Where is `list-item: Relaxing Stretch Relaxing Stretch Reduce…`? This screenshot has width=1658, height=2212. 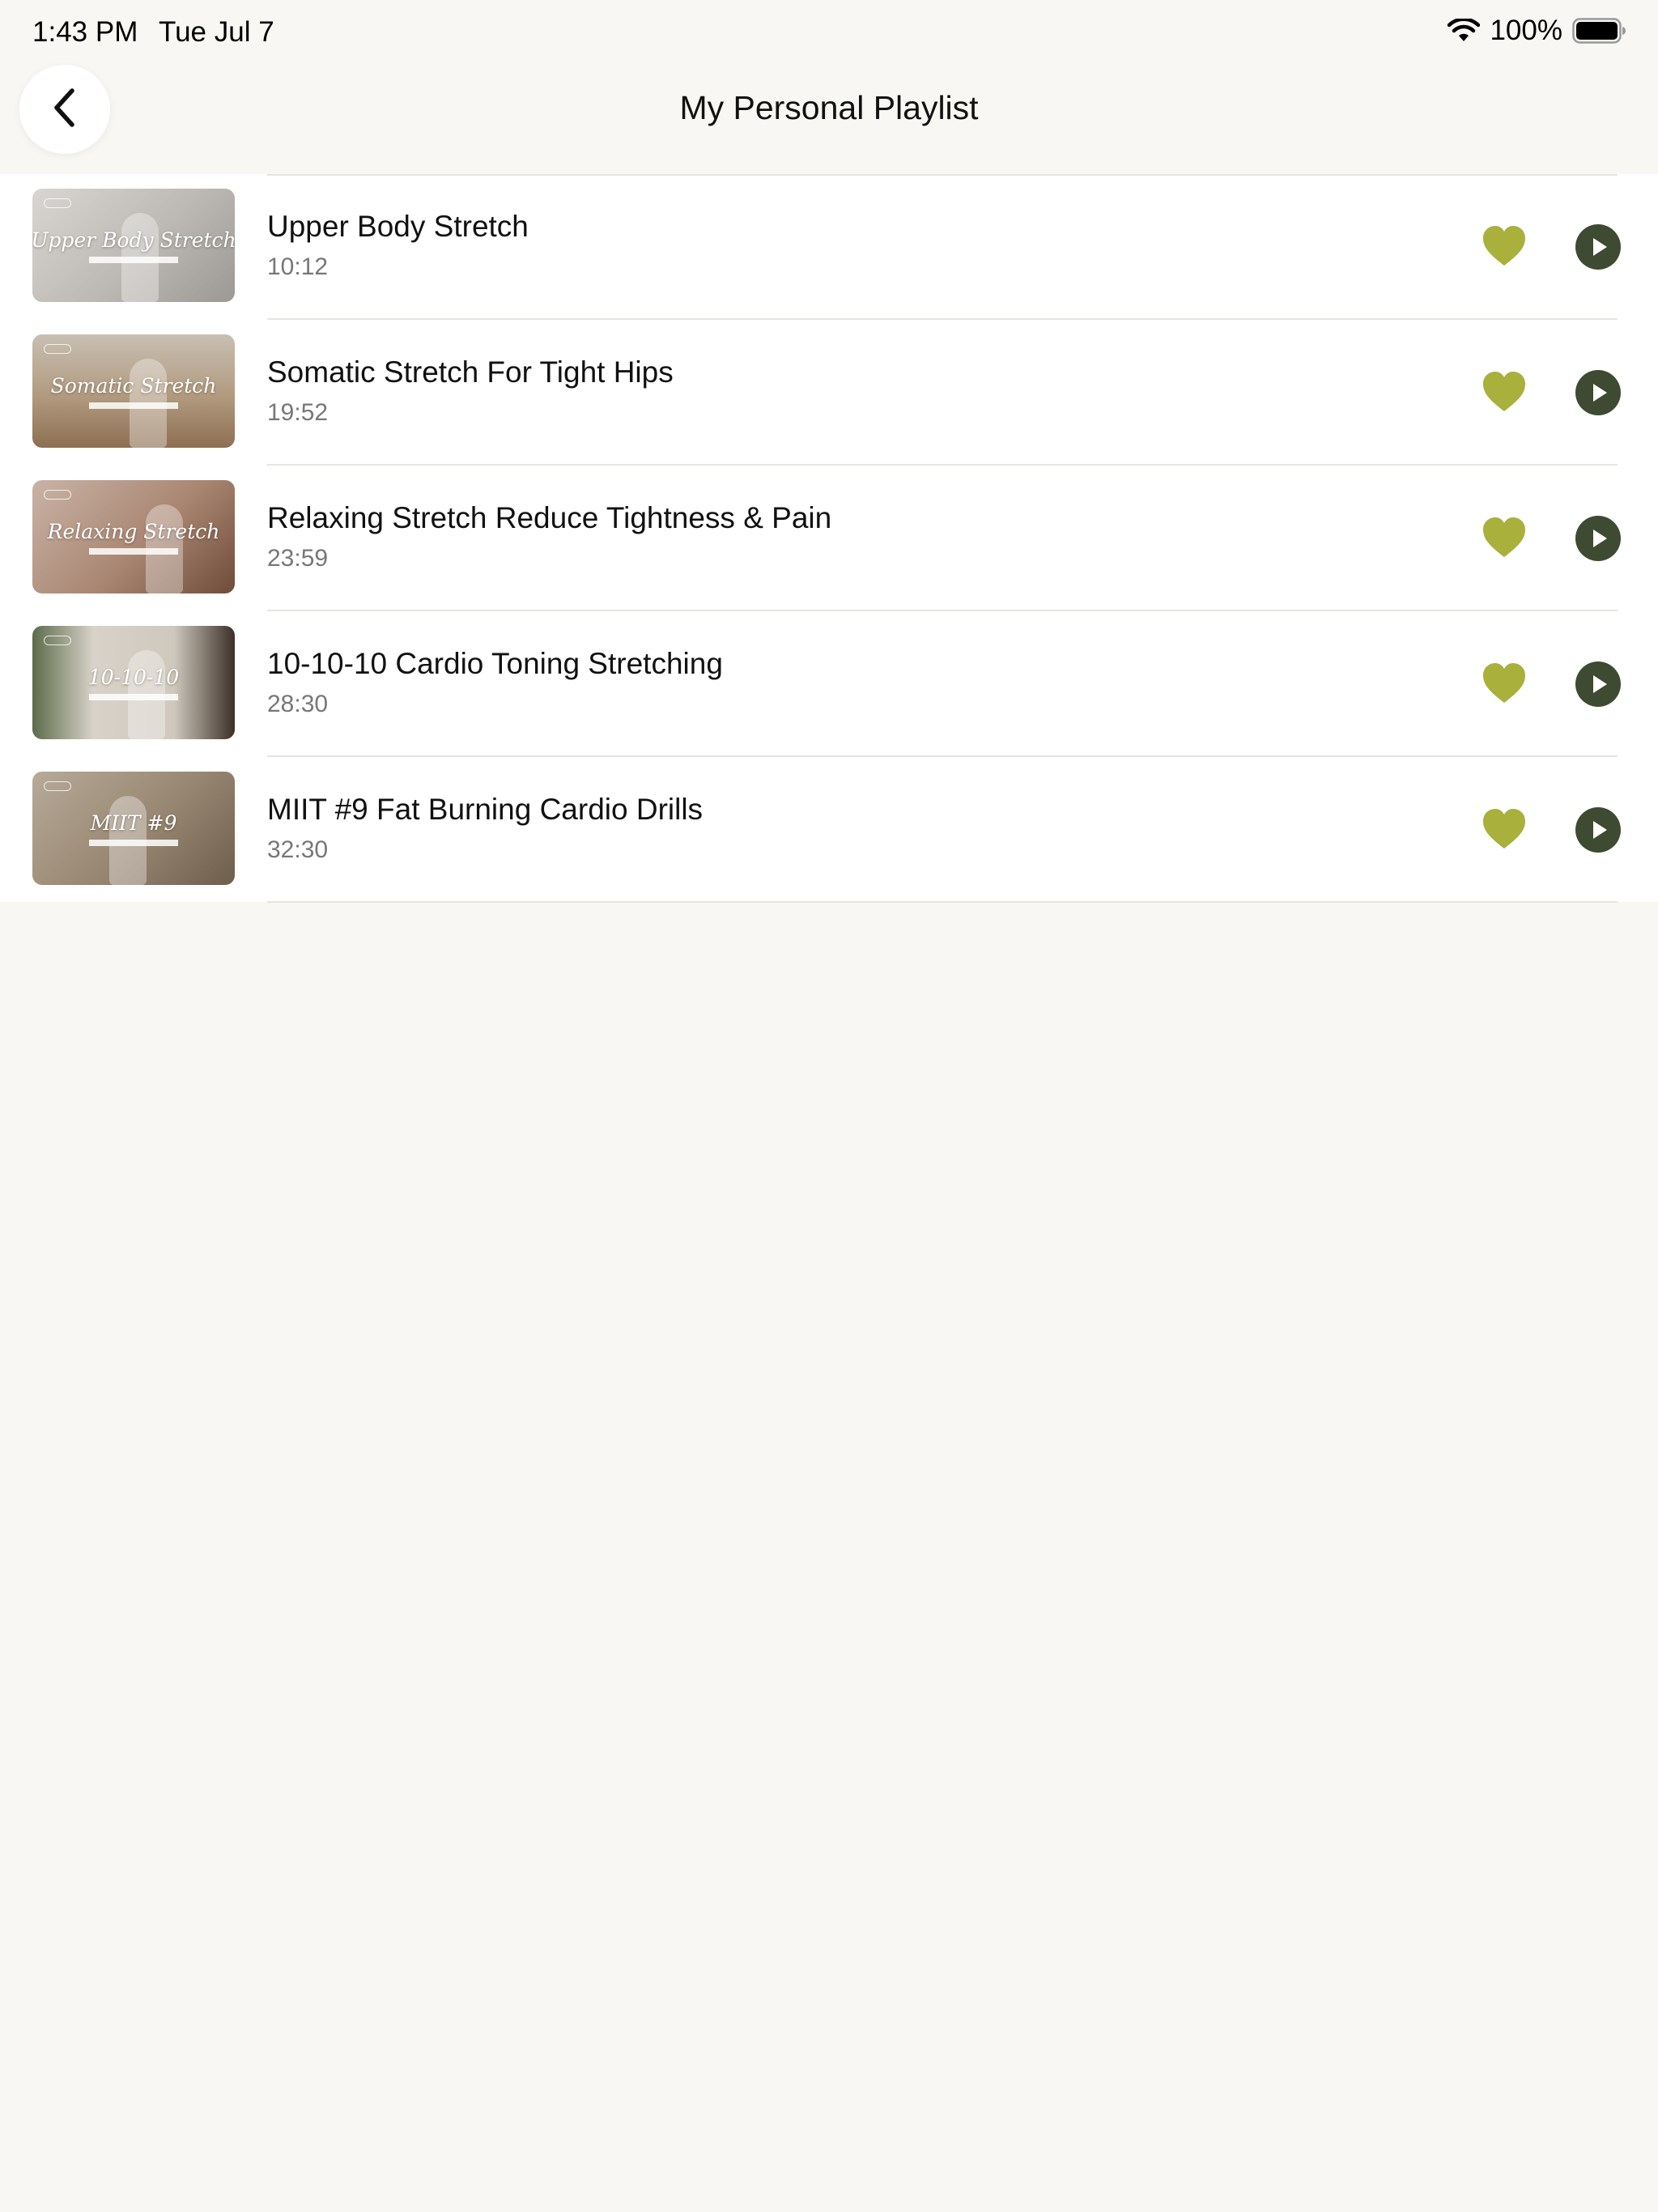 list-item: Relaxing Stretch Relaxing Stretch Reduce… is located at coordinates (829, 539).